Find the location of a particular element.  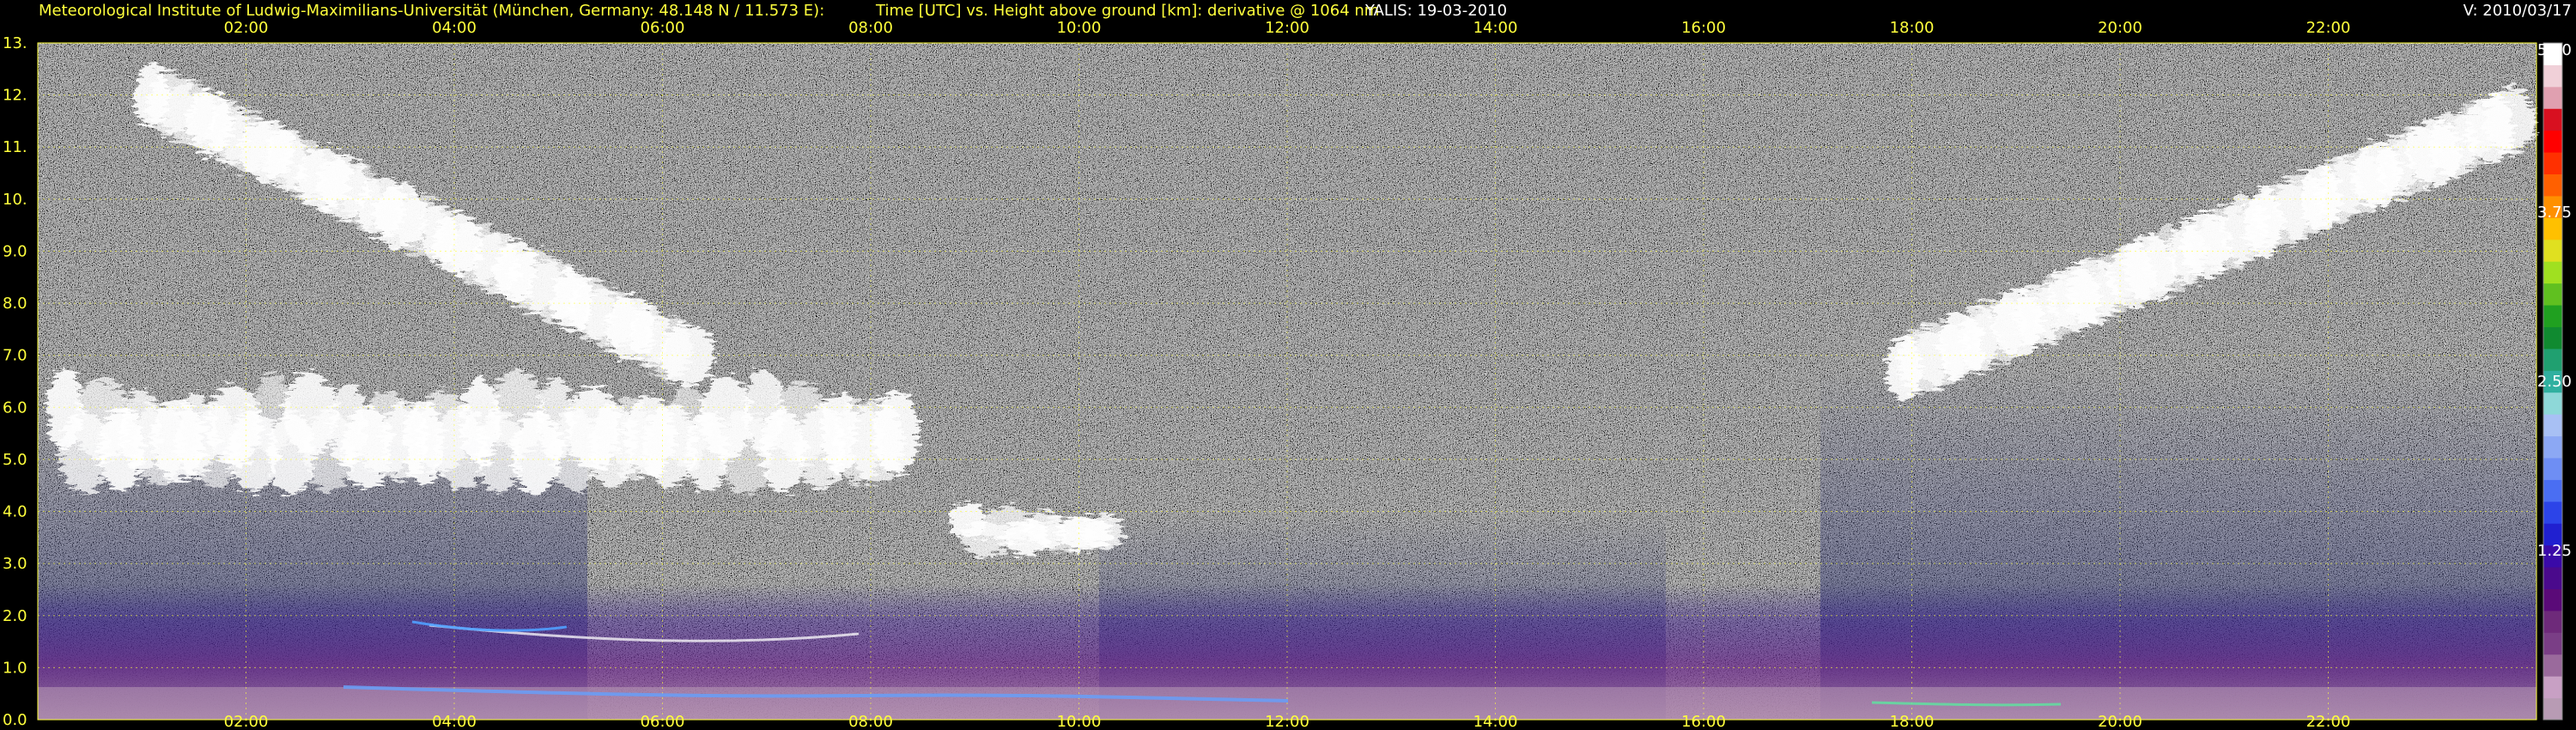

x-tick-label-top: 16:00 is located at coordinates (1704, 28).